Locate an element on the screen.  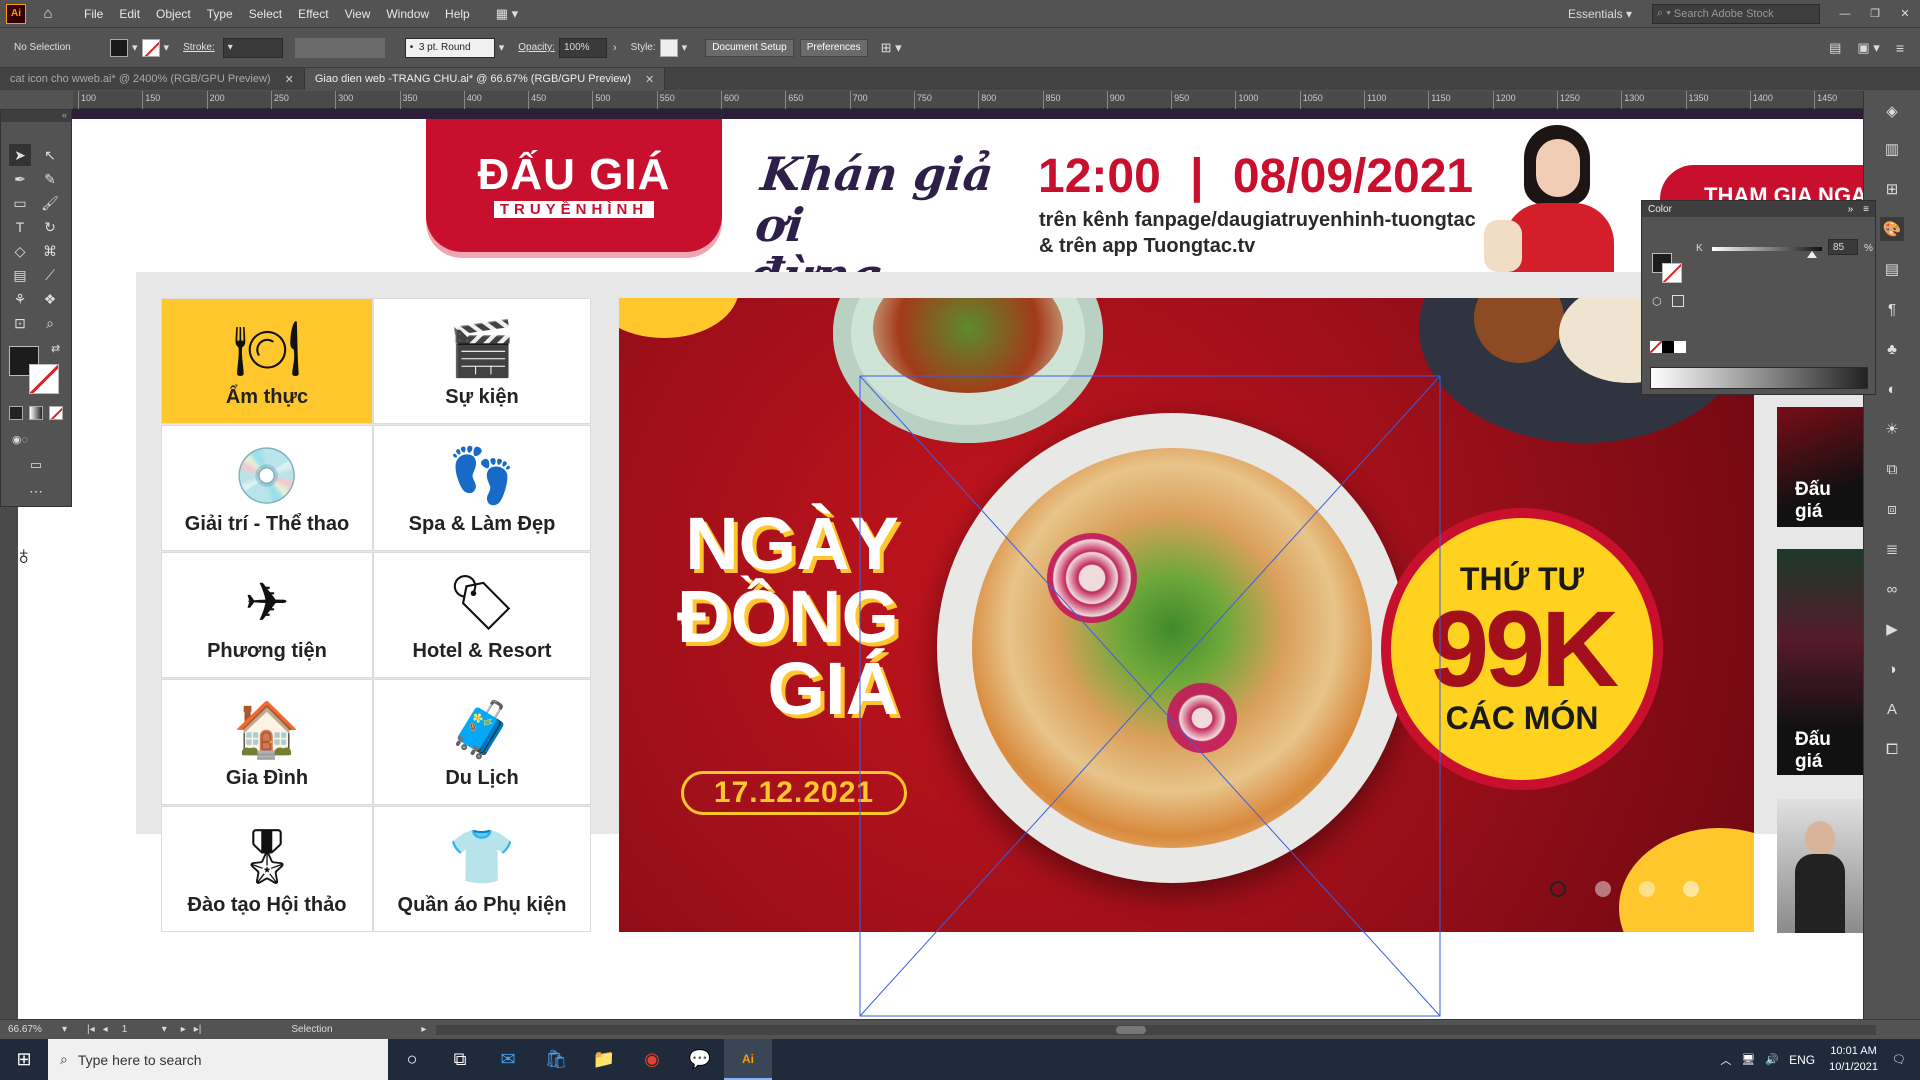
category-tile: 🧳 Du Lịch is located at coordinates (482, 742).